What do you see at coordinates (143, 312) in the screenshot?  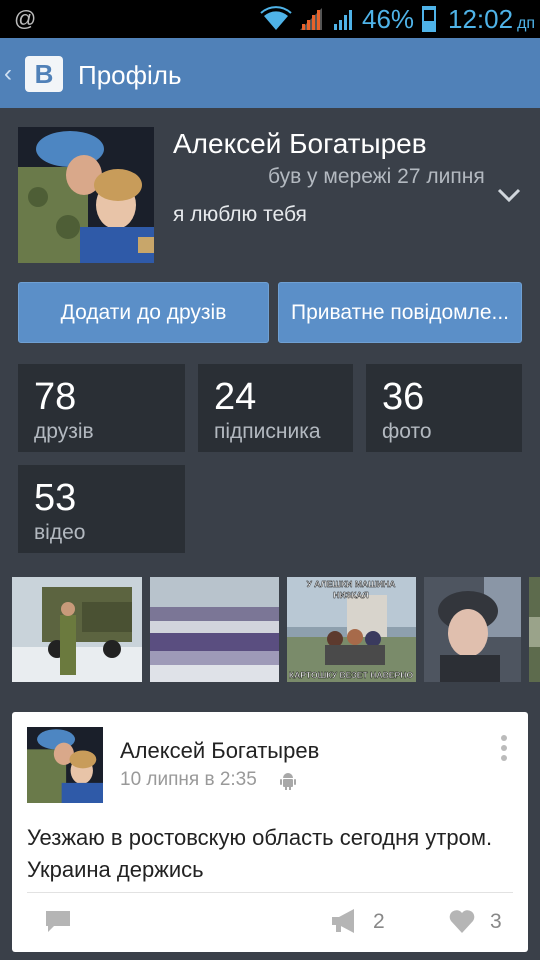 I see `add-friend-button: Додати до друзів` at bounding box center [143, 312].